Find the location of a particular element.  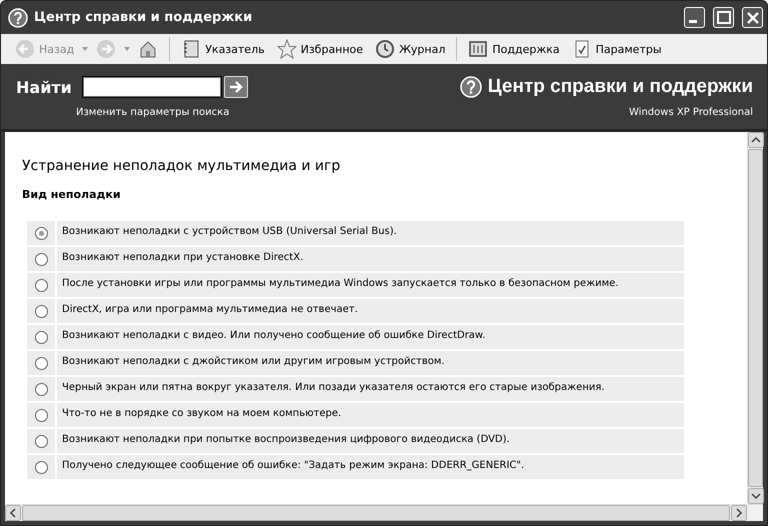

option-label: Получено следующее сообщение об ошибке: "Задать режим экрана: DDERR_GENERIC". is located at coordinates (370, 467).